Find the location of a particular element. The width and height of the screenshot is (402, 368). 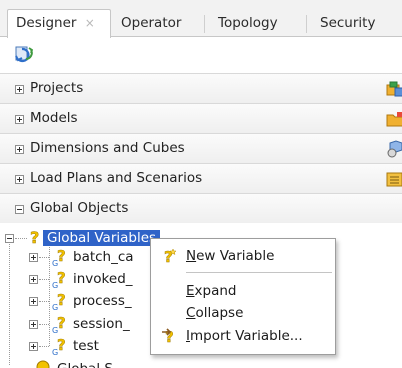

tree-item-global-variables: Global Variables is located at coordinates (102, 238).